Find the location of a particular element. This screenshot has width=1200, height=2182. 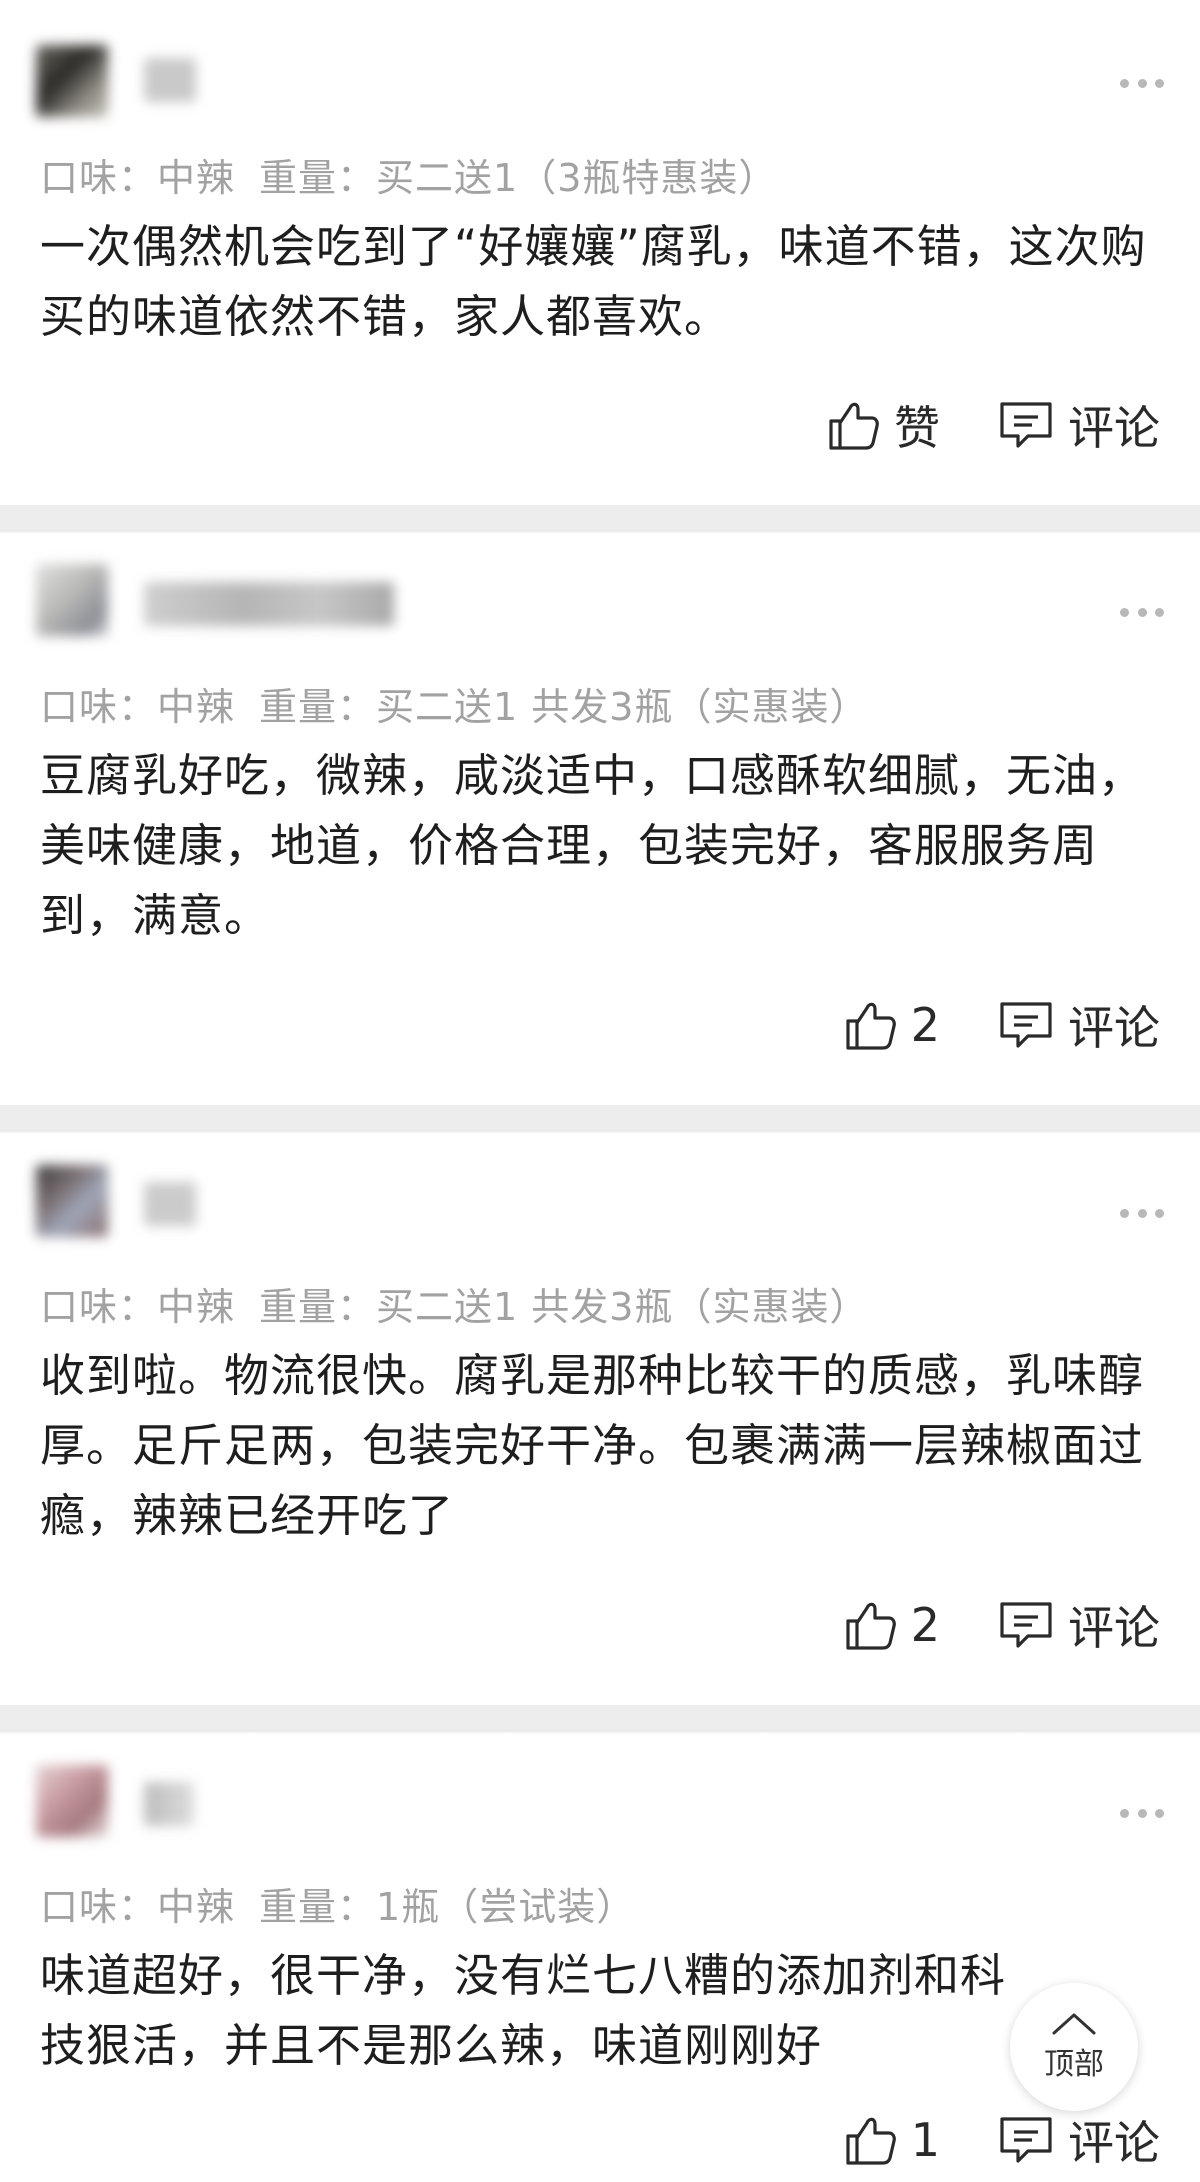

spec-line: 口味：中辣 重量：买二送1（3瓶特惠装） is located at coordinates (600, 174).